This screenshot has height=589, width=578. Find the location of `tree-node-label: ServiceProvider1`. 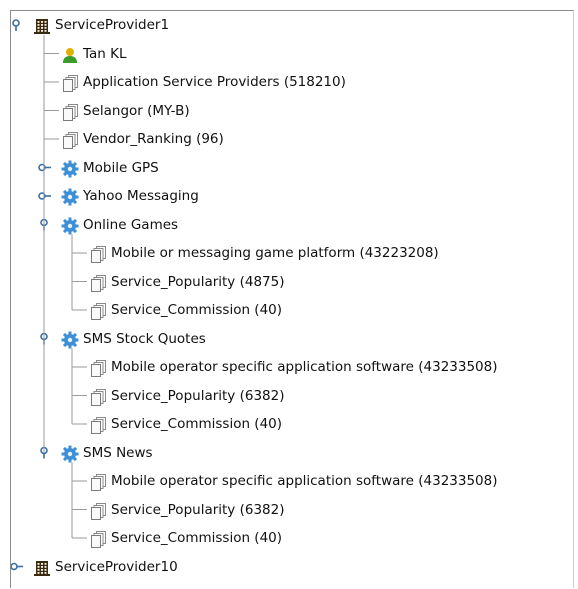

tree-node-label: ServiceProvider1 is located at coordinates (112, 25).